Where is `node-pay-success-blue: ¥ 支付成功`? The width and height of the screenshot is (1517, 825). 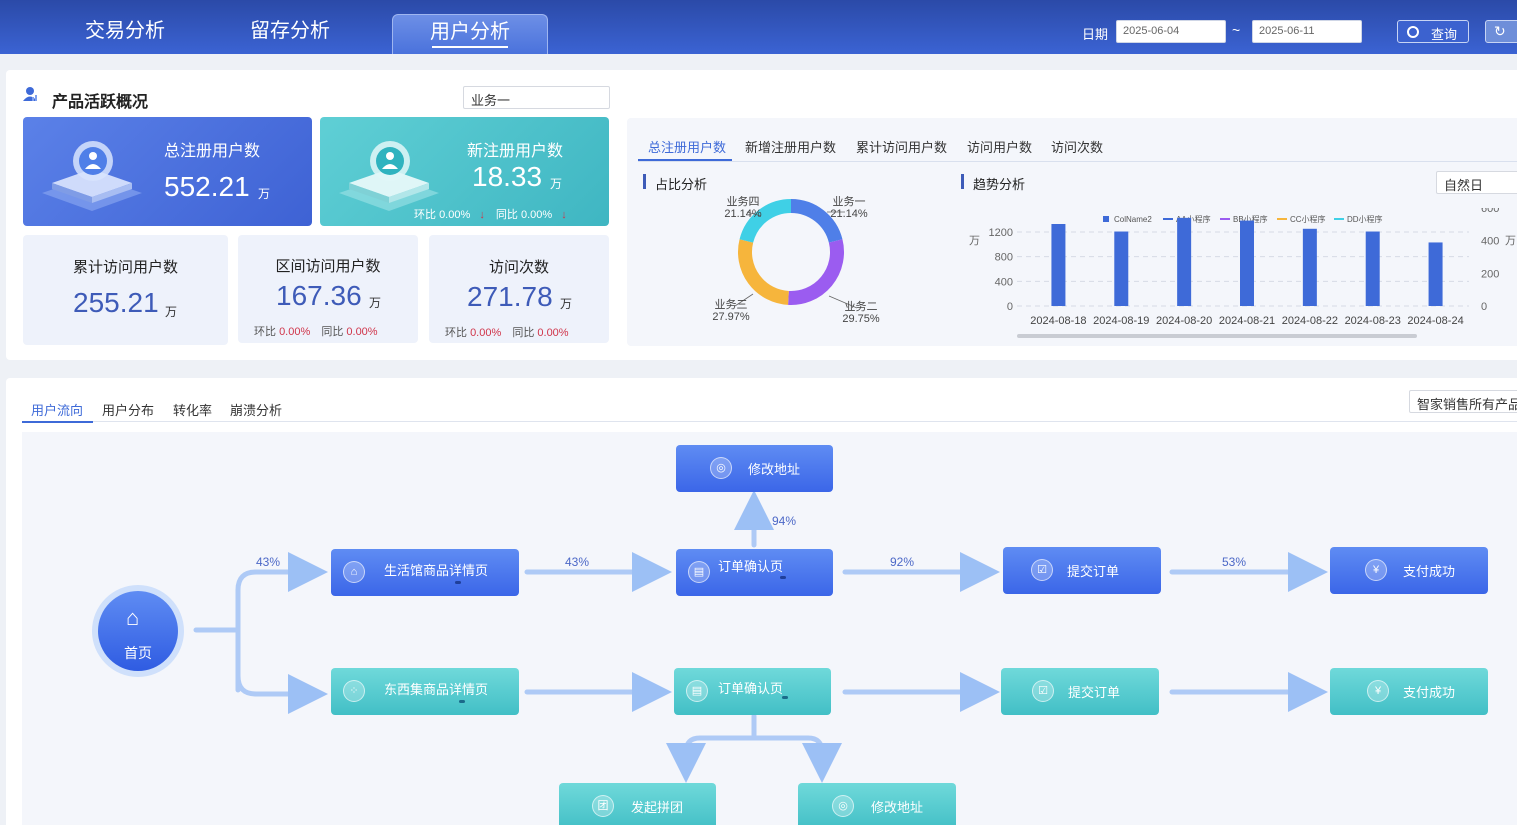 node-pay-success-blue: ¥ 支付成功 is located at coordinates (1409, 570).